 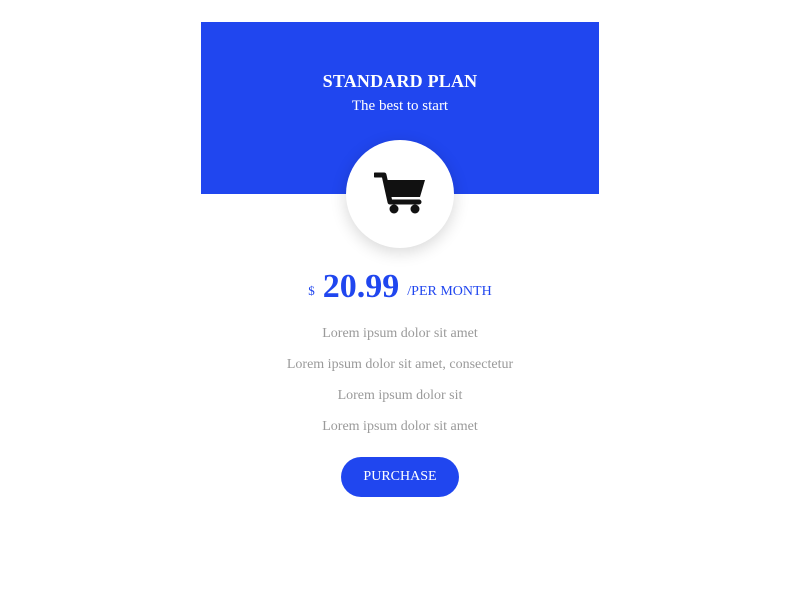 I want to click on shopping-cart-icon, so click(x=399, y=193).